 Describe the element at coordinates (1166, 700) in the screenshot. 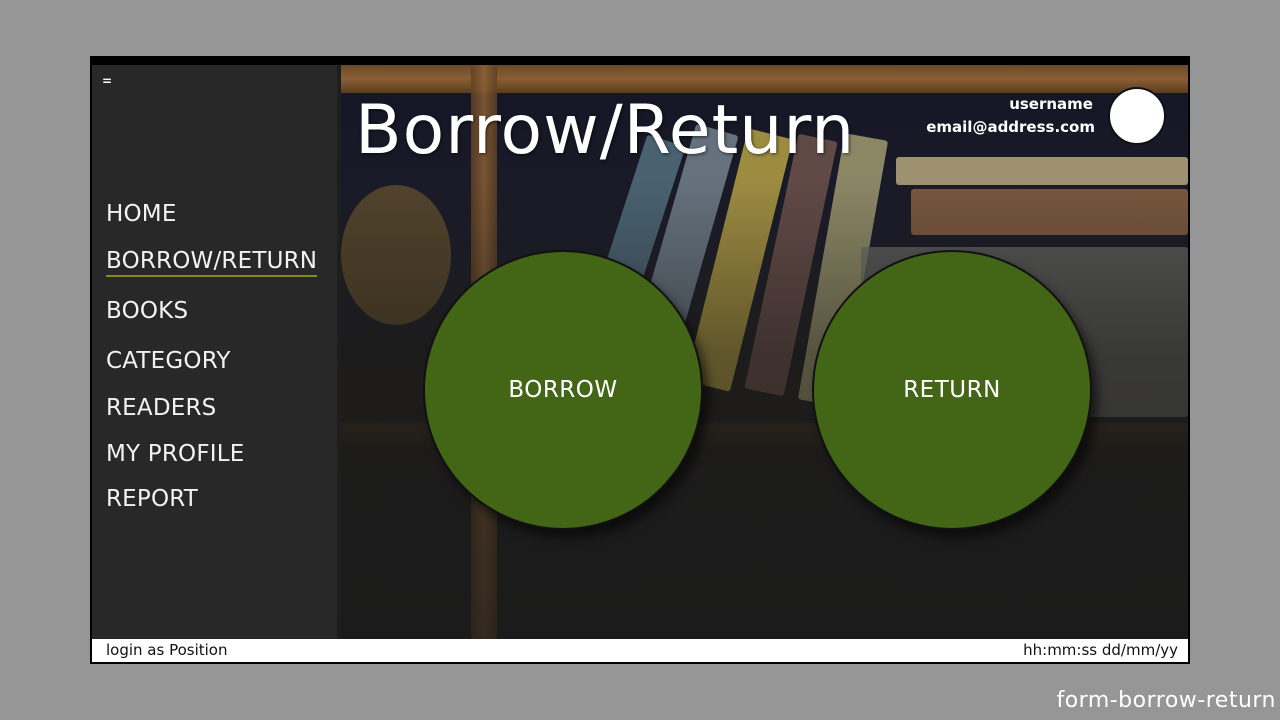

I see `form-name-label: form-borrow-return` at that location.